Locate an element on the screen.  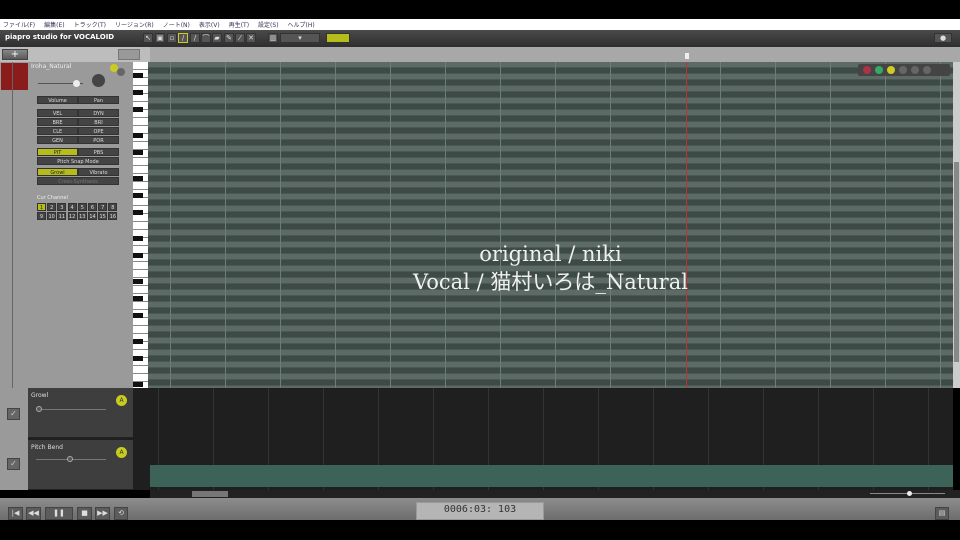
note-curve-icon is located at coordinates (879, 70).